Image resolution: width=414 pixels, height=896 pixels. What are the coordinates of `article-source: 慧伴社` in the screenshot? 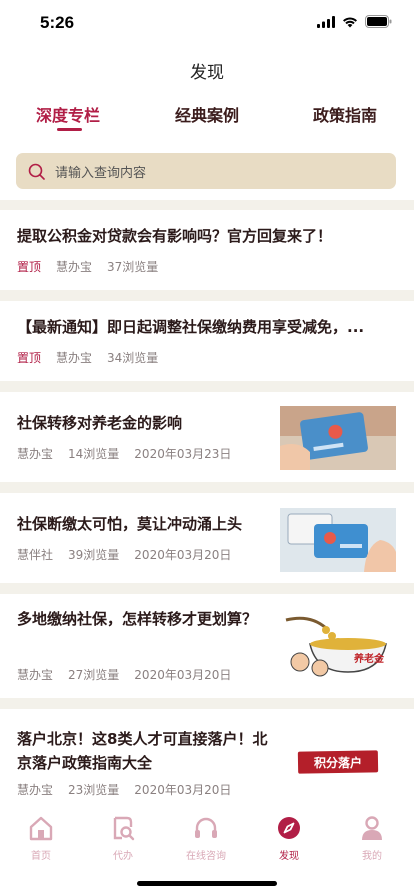 It's located at (35, 555).